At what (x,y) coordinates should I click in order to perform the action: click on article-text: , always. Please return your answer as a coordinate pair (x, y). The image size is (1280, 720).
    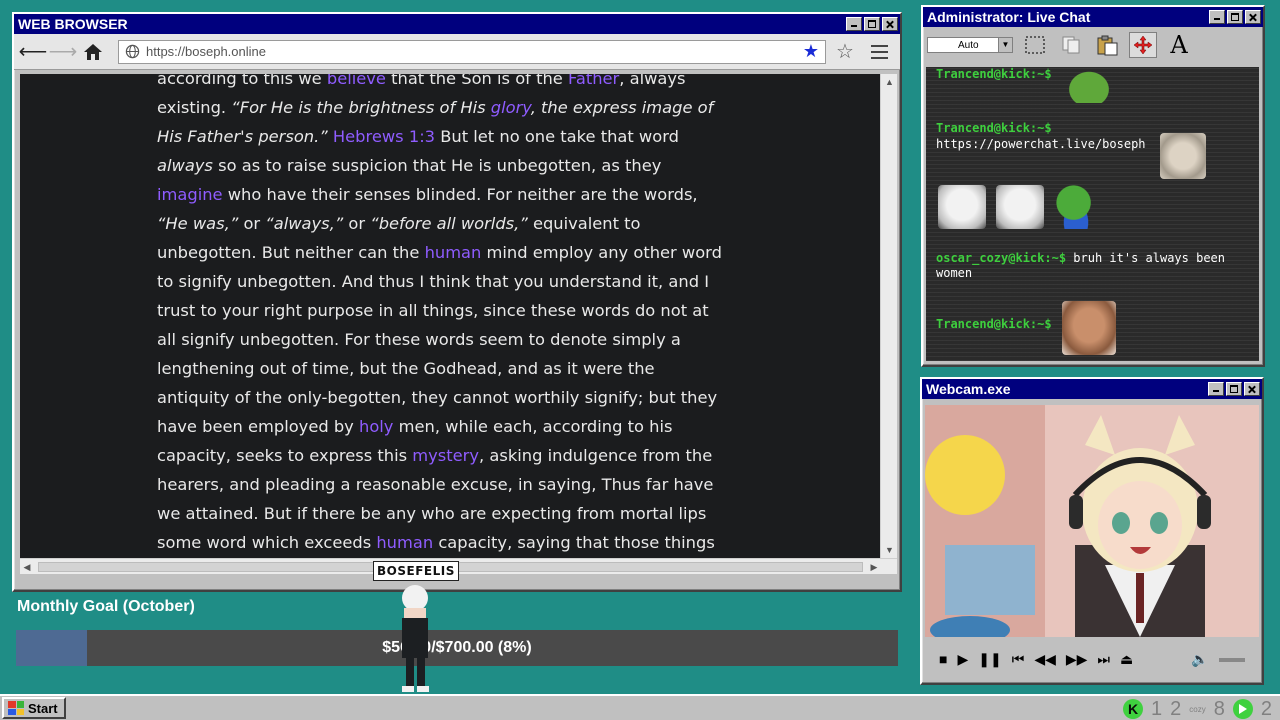
    Looking at the image, I should click on (652, 81).